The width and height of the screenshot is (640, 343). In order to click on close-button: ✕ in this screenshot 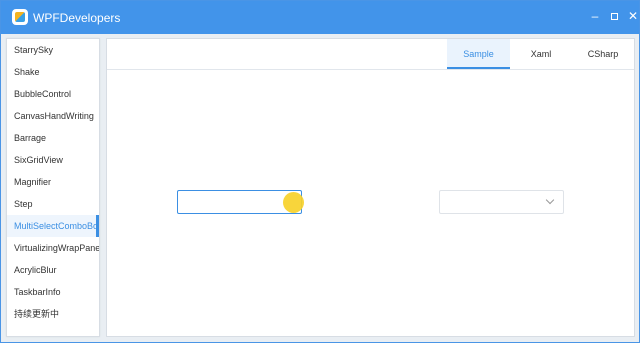, I will do `click(632, 16)`.